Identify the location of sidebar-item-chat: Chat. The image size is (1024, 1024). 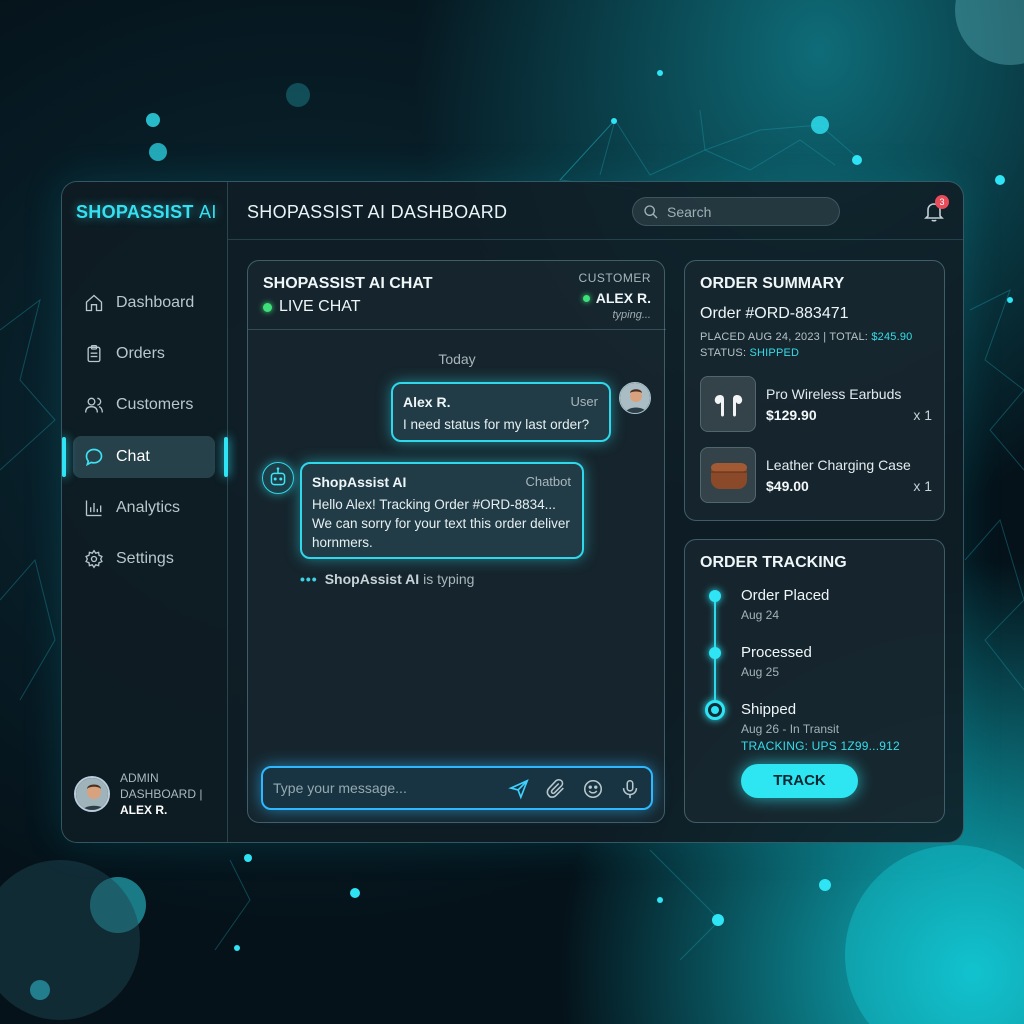
(144, 457).